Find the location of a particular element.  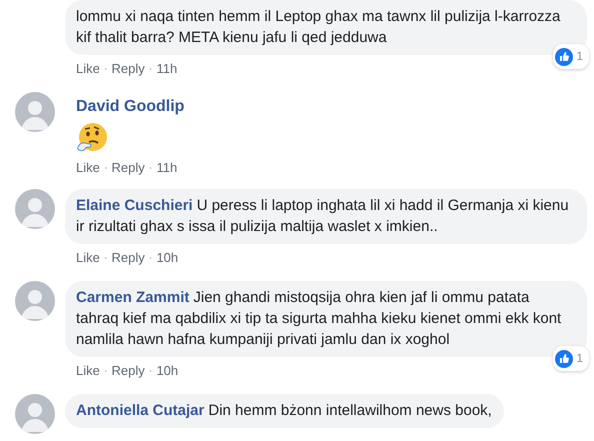

author-name: Elaine Cuschieri is located at coordinates (134, 205).